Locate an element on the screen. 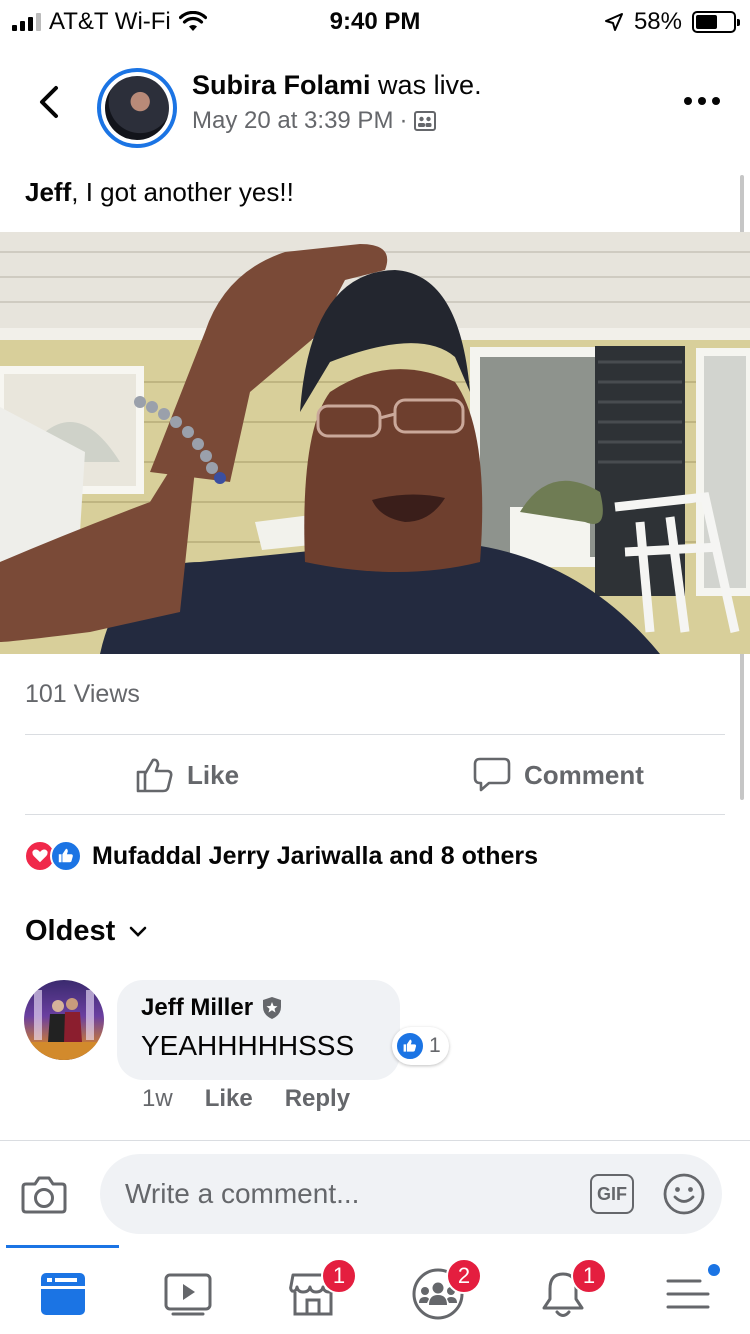 The image size is (750, 1334). video-play-icon is located at coordinates (188, 1294).